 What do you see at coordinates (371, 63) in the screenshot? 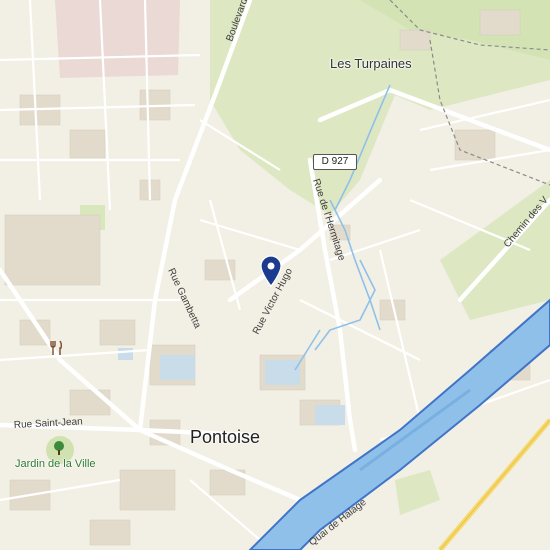
I see `place-label-les-turpaines: Les Turpaines` at bounding box center [371, 63].